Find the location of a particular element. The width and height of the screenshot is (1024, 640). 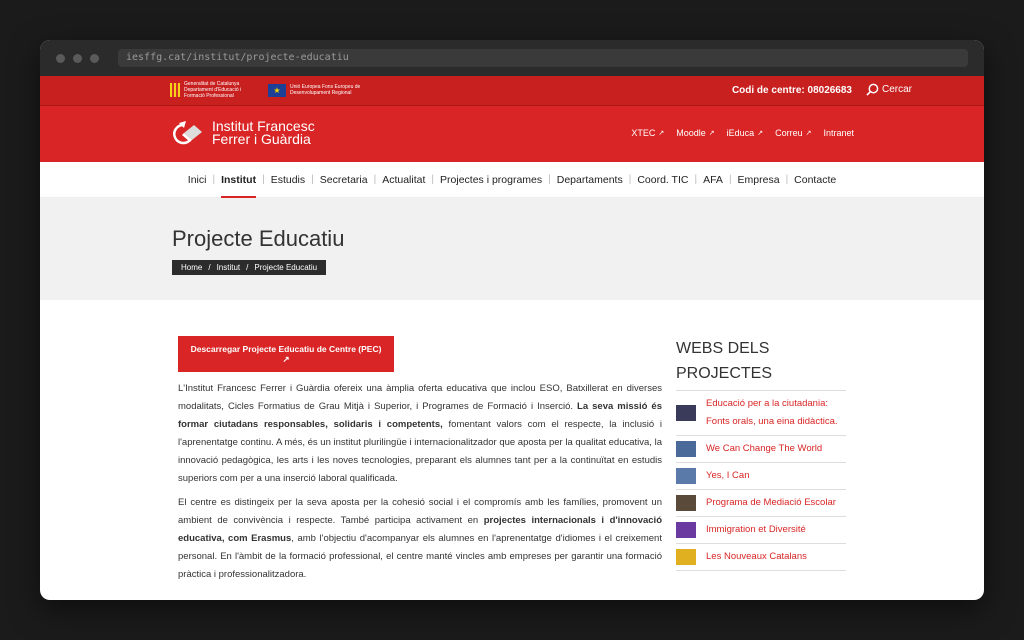

sidebar-title: WEBS DELS PROJECTES is located at coordinates (724, 361).